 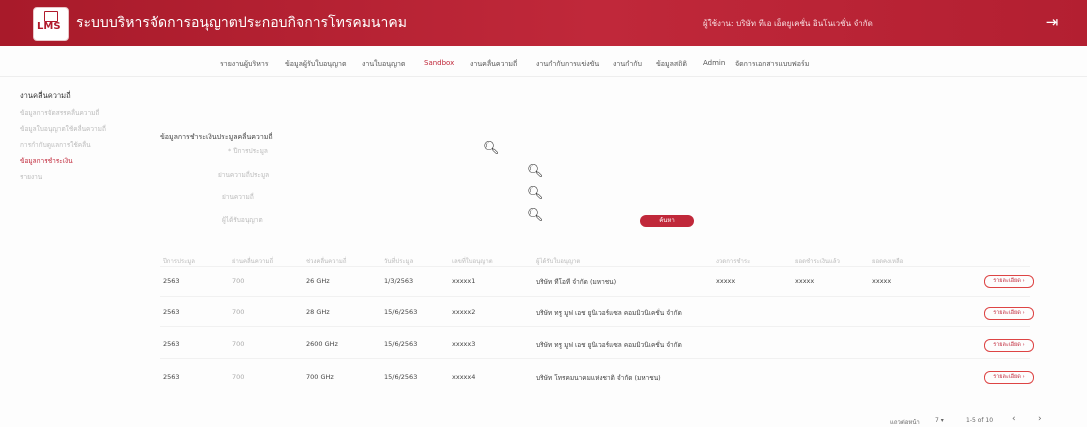 I want to click on cell-licensee: บริษัท โทรคมนาคมแห่งชาติ จำกัด (มหาชน), so click(x=598, y=378).